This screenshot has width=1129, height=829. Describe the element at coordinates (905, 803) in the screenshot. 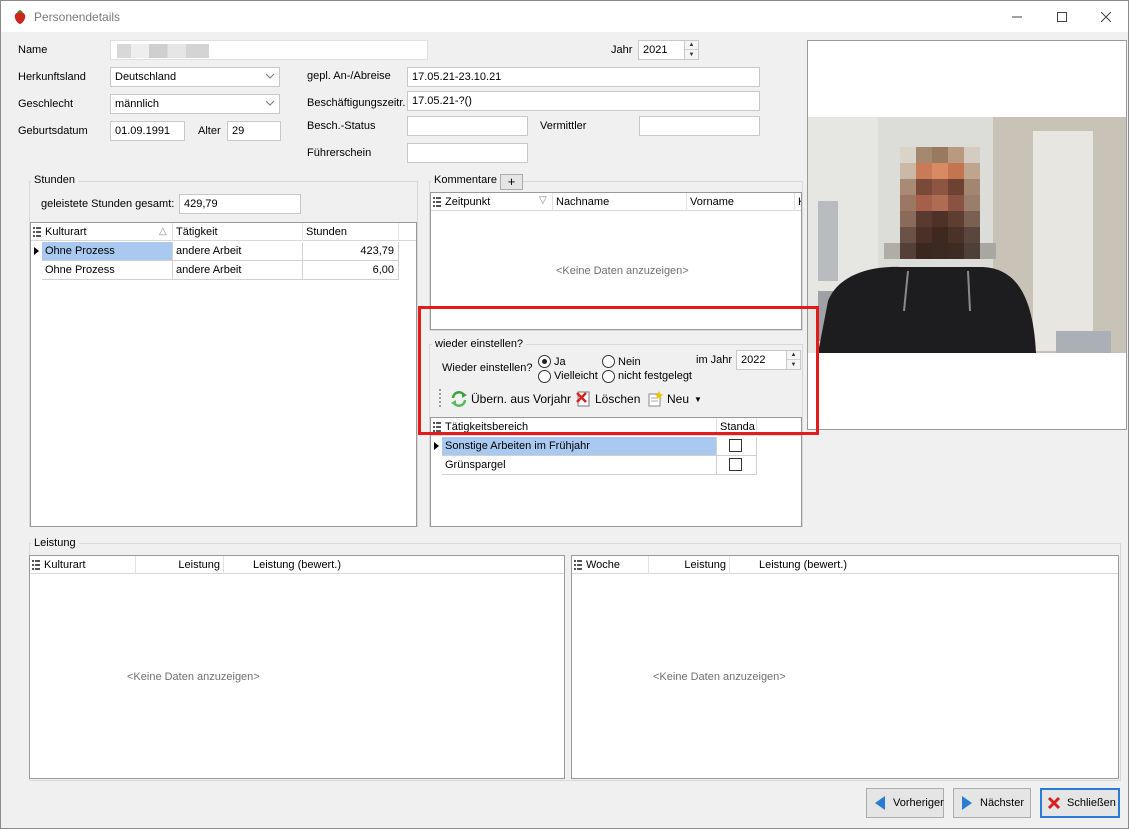

I see `vorheriger-button: Vorheriger` at that location.